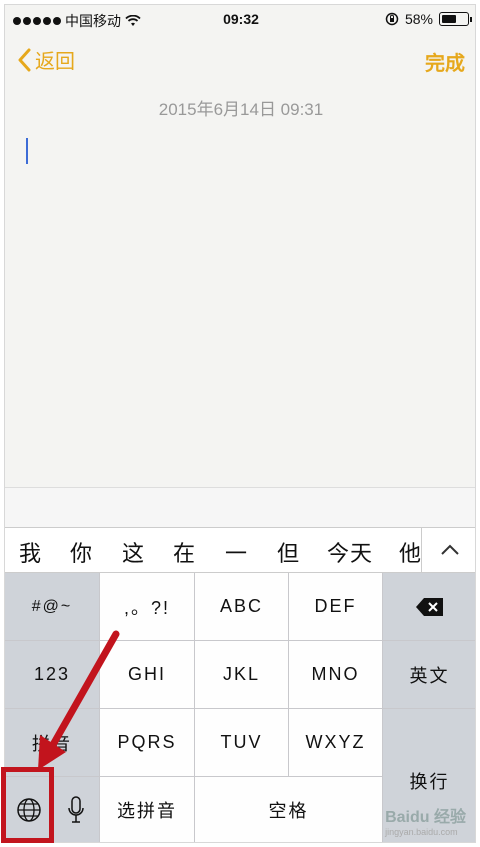 This screenshot has height=847, width=480. I want to click on punctuation-key: ,。?!, so click(147, 607).